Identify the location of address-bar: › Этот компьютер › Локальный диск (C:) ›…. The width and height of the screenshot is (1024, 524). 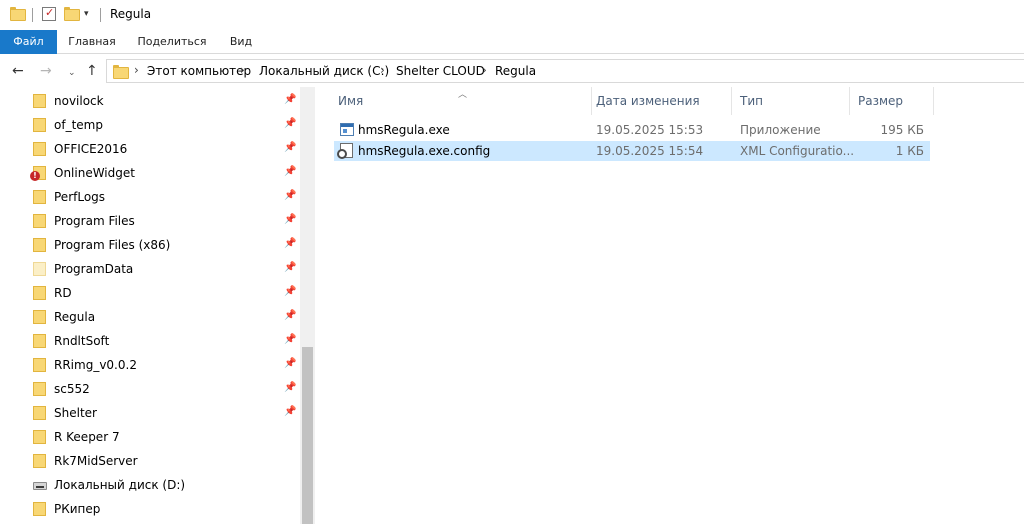
(565, 71).